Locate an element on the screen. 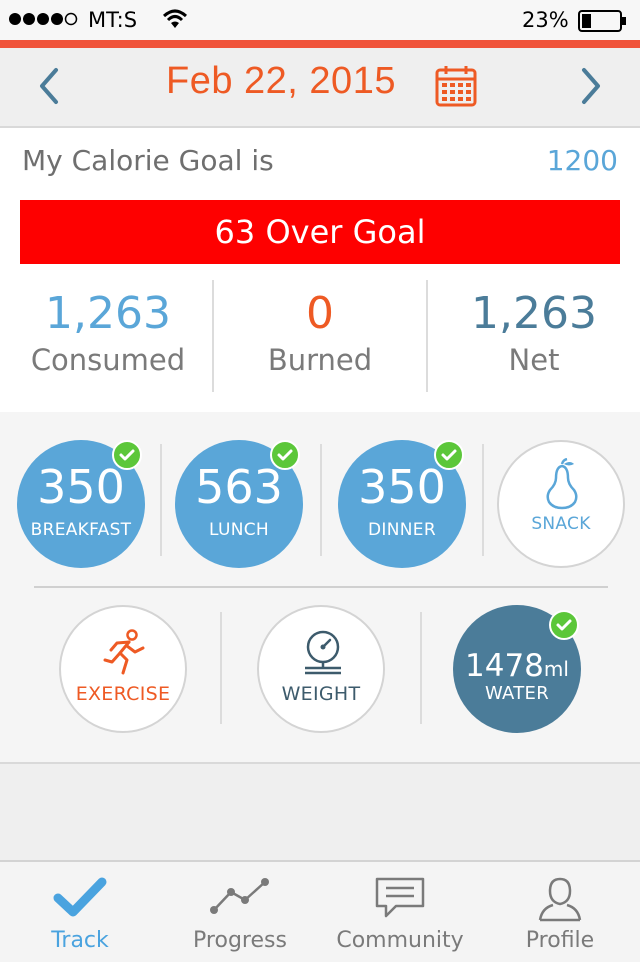 This screenshot has height=962, width=640. next-day-button is located at coordinates (590, 86).